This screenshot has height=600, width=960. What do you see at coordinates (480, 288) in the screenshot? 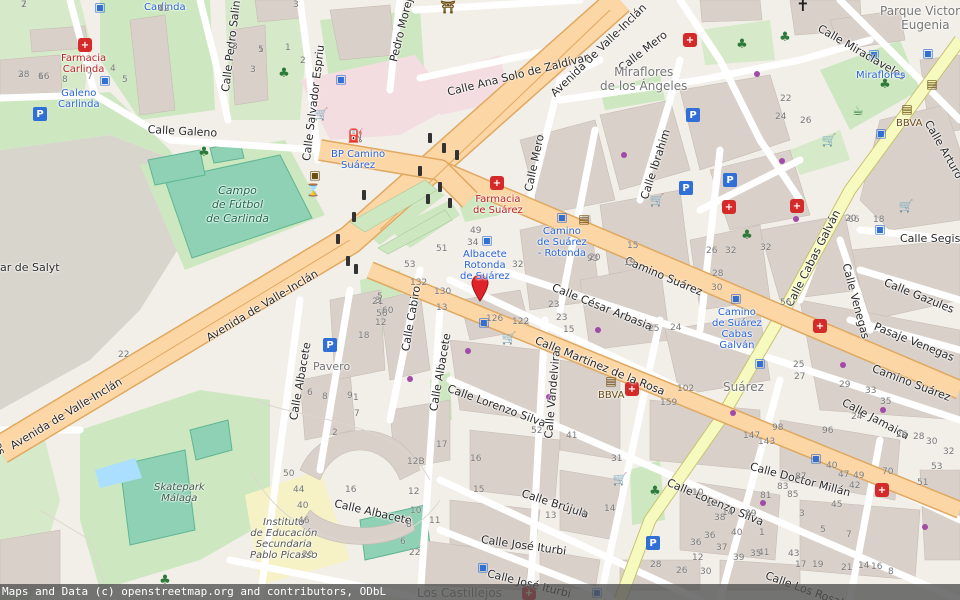
I see `location-pin-icon` at bounding box center [480, 288].